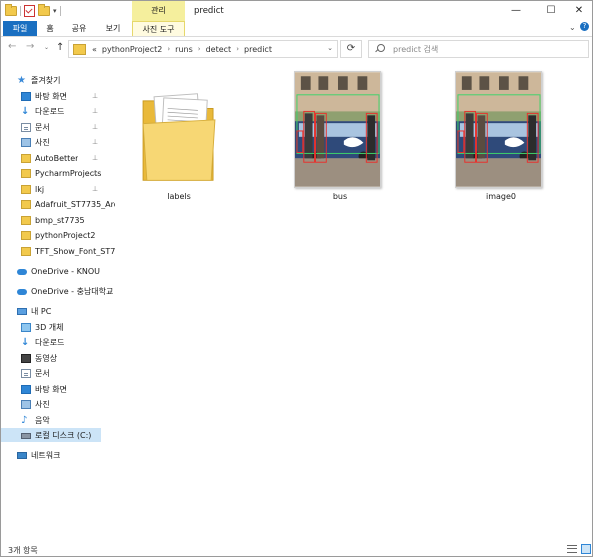 The image size is (595, 559). I want to click on minimize-button: —, so click(516, 11).